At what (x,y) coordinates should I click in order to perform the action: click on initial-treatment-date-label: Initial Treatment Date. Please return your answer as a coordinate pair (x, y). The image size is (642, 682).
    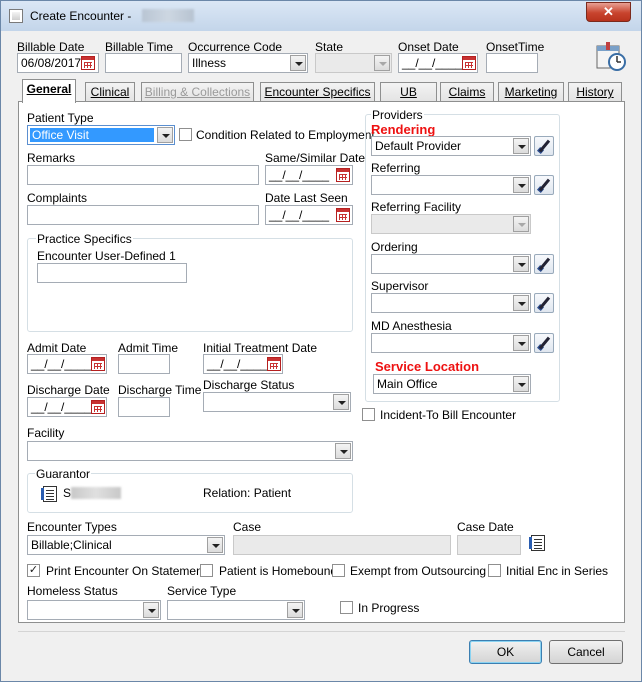
    Looking at the image, I should click on (260, 348).